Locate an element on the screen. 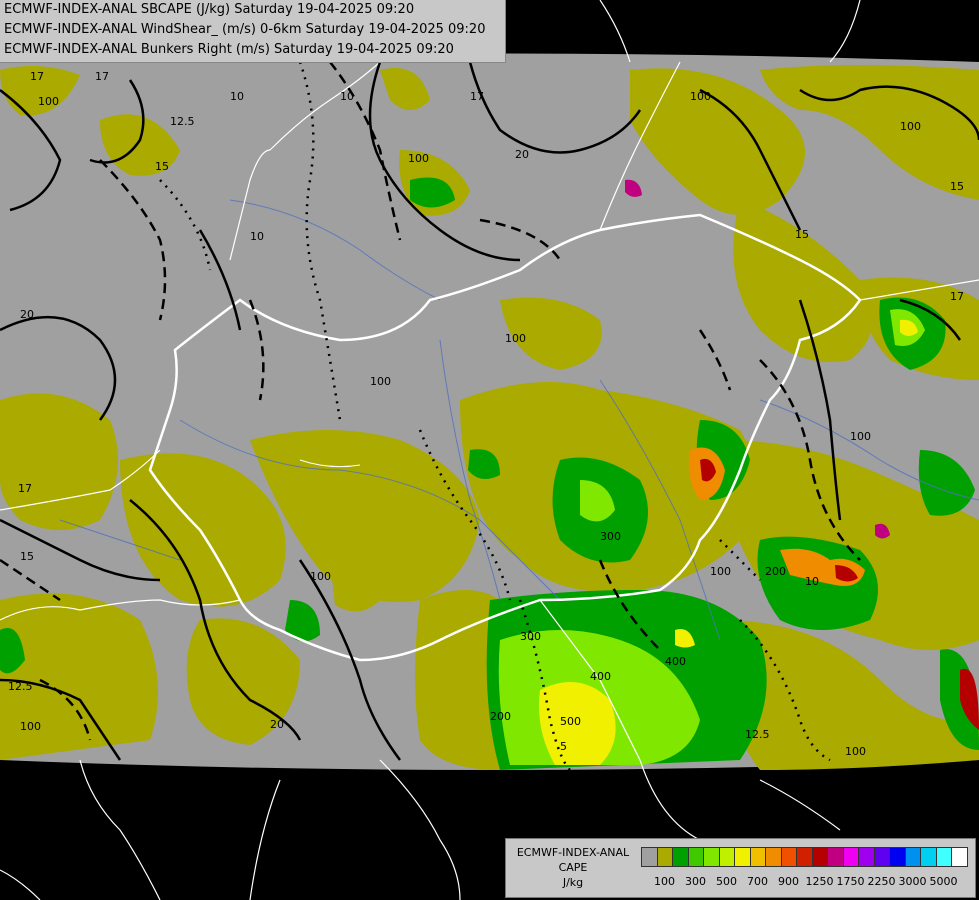  legend-title-cape: CAPE is located at coordinates (573, 867).